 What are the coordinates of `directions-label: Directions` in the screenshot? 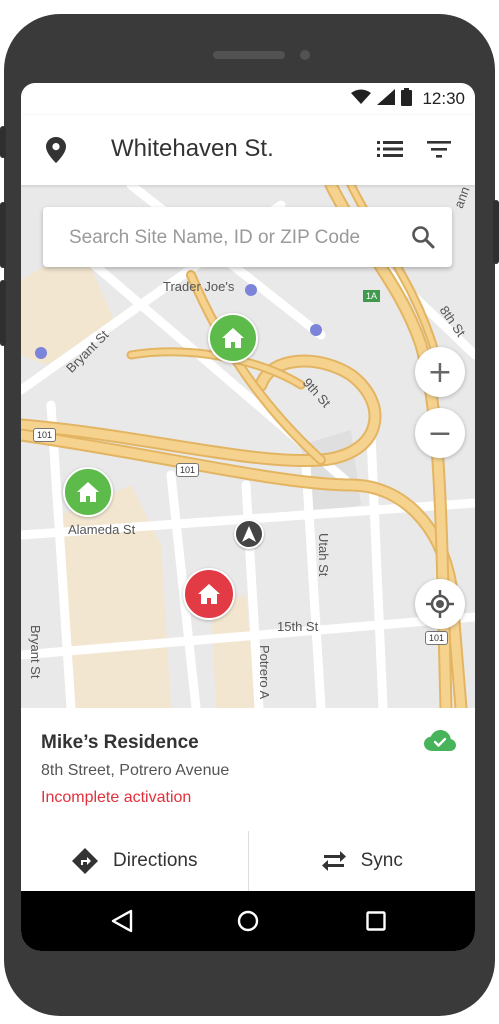 It's located at (155, 860).